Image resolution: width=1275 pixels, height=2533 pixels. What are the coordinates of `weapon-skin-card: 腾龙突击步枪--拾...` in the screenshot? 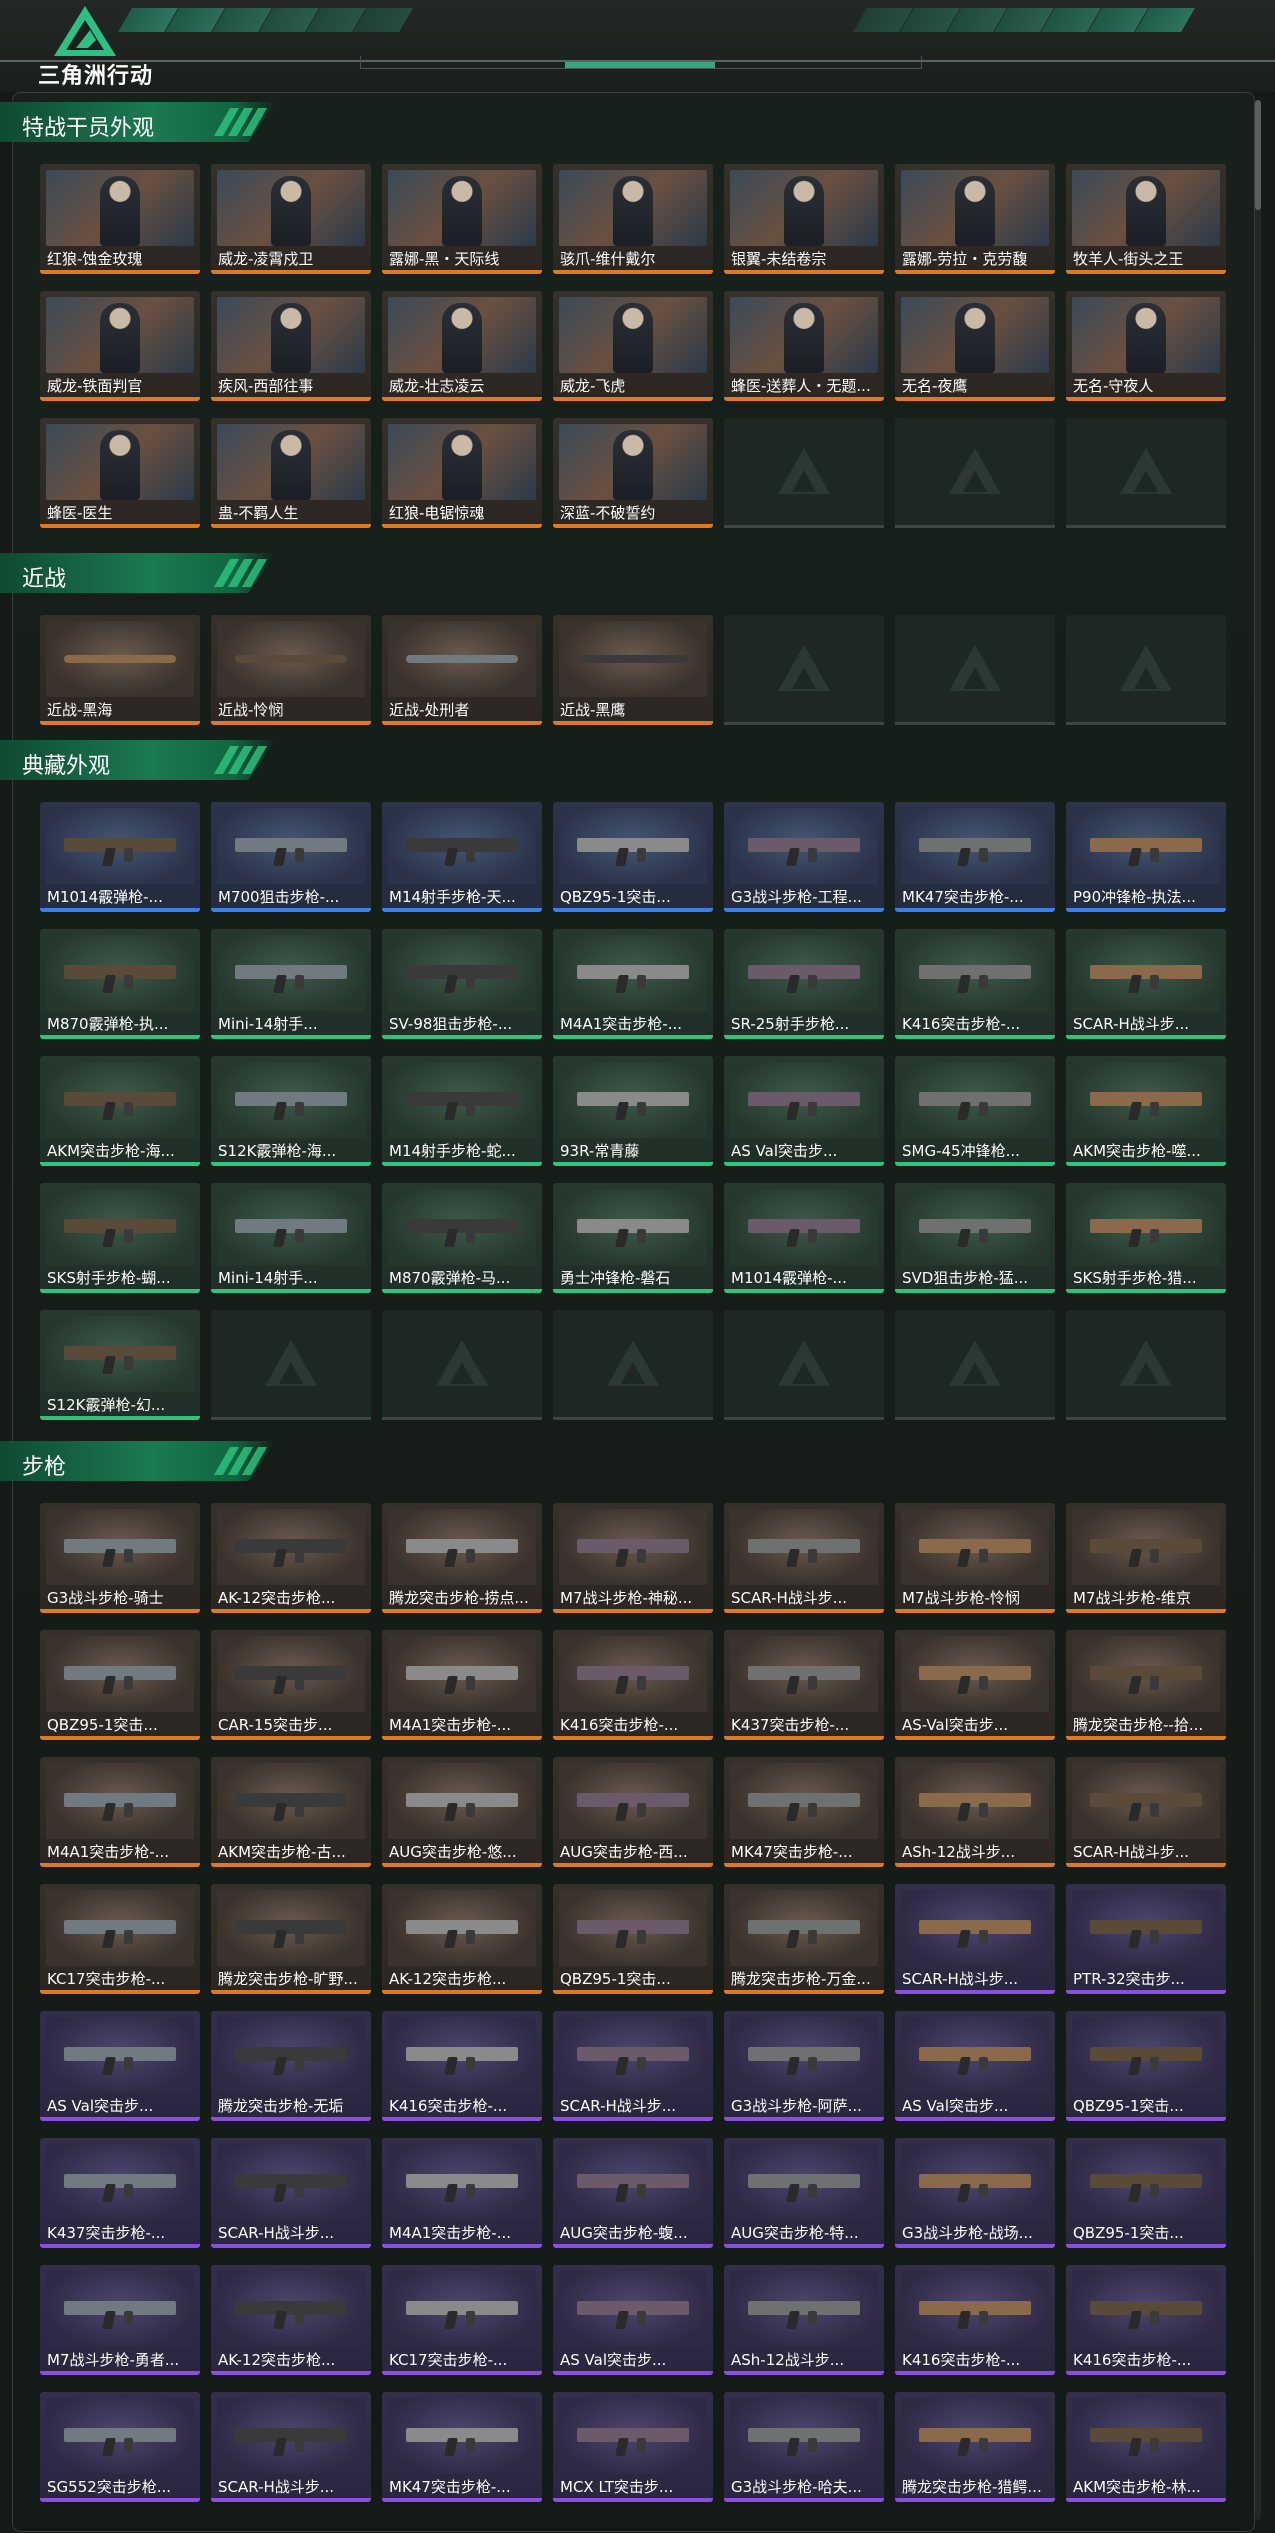 It's located at (1146, 1685).